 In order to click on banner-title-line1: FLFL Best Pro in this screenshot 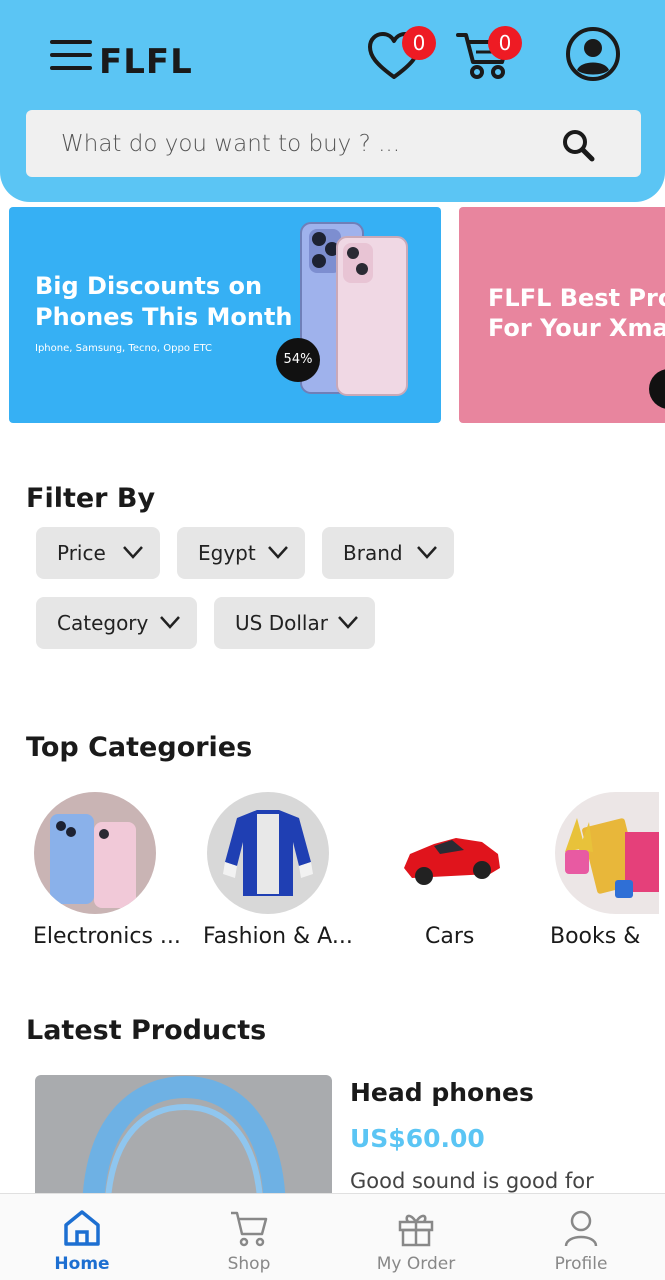, I will do `click(576, 298)`.